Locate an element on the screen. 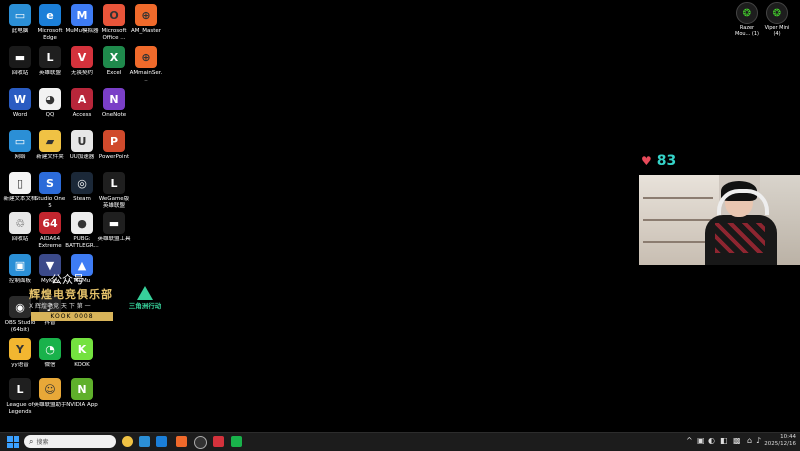 The height and width of the screenshot is (451, 800). desktop-icon-word: W Word is located at coordinates (20, 103).